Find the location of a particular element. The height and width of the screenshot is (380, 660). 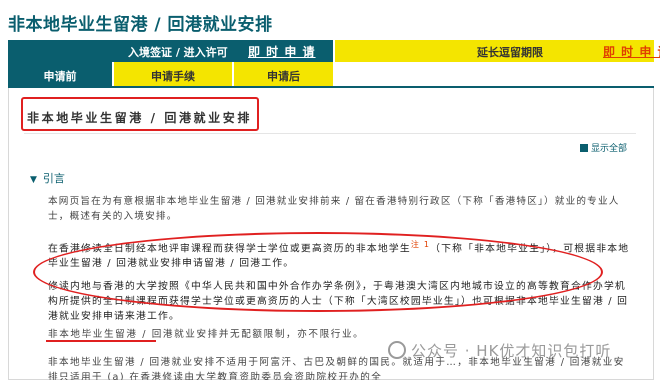

tab-entry-visa: 入境签证 / 进入许可 即 时 申 请 is located at coordinates (170, 51).